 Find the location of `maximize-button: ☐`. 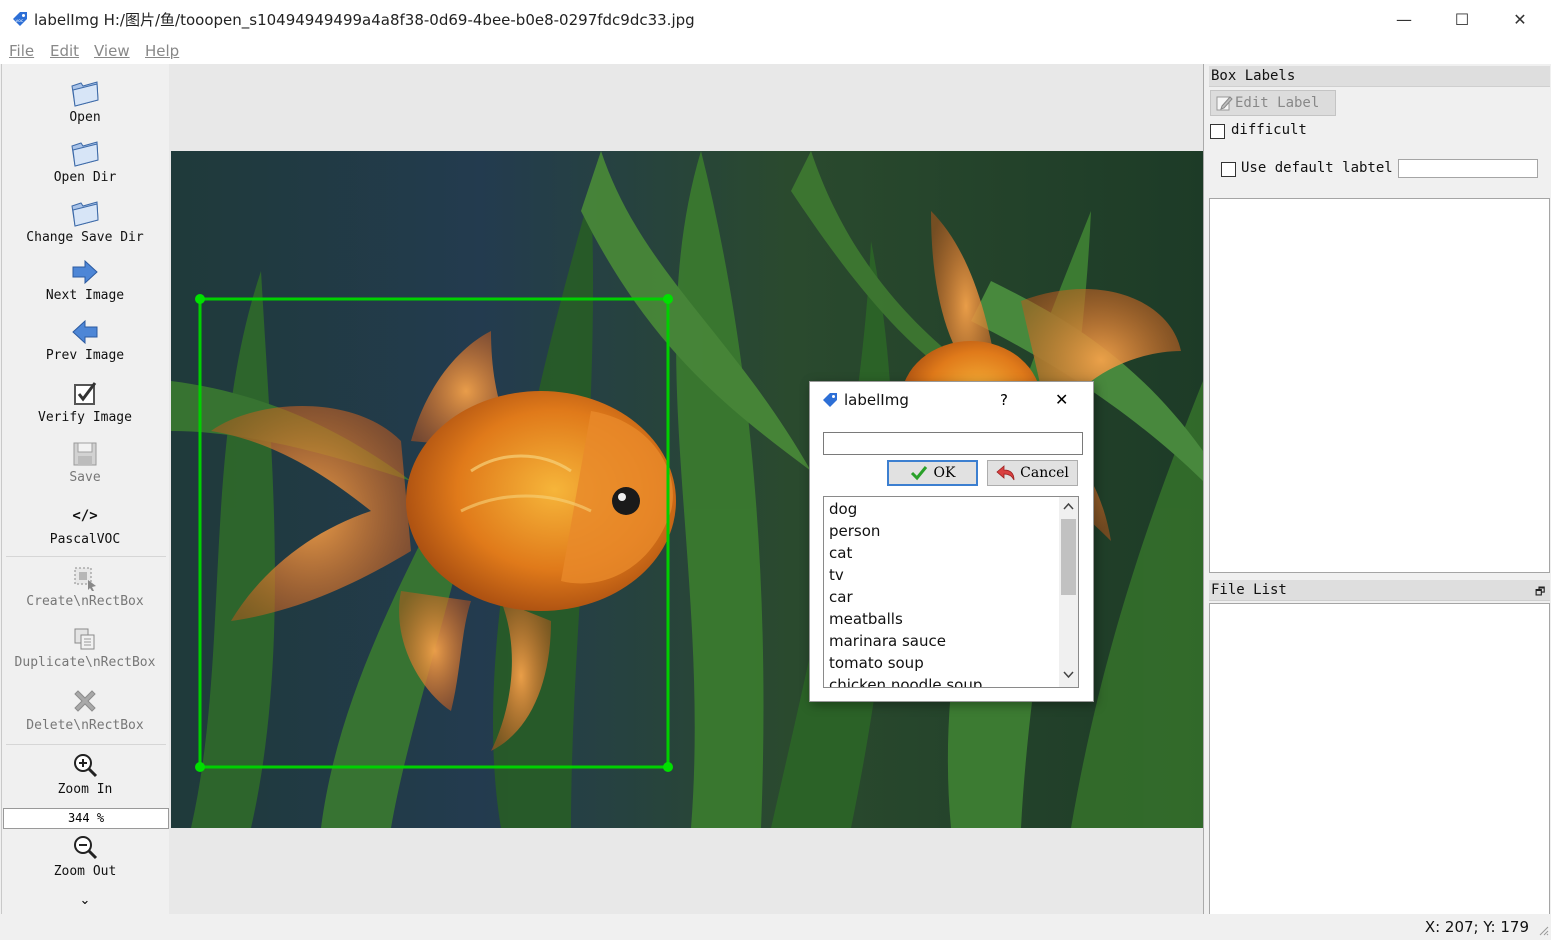

maximize-button: ☐ is located at coordinates (1462, 19).